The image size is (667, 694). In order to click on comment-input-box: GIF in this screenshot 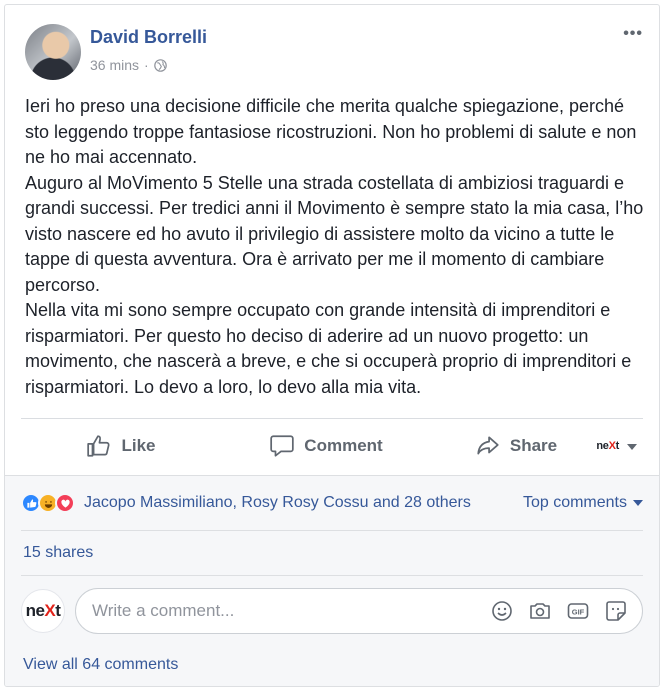, I will do `click(359, 611)`.